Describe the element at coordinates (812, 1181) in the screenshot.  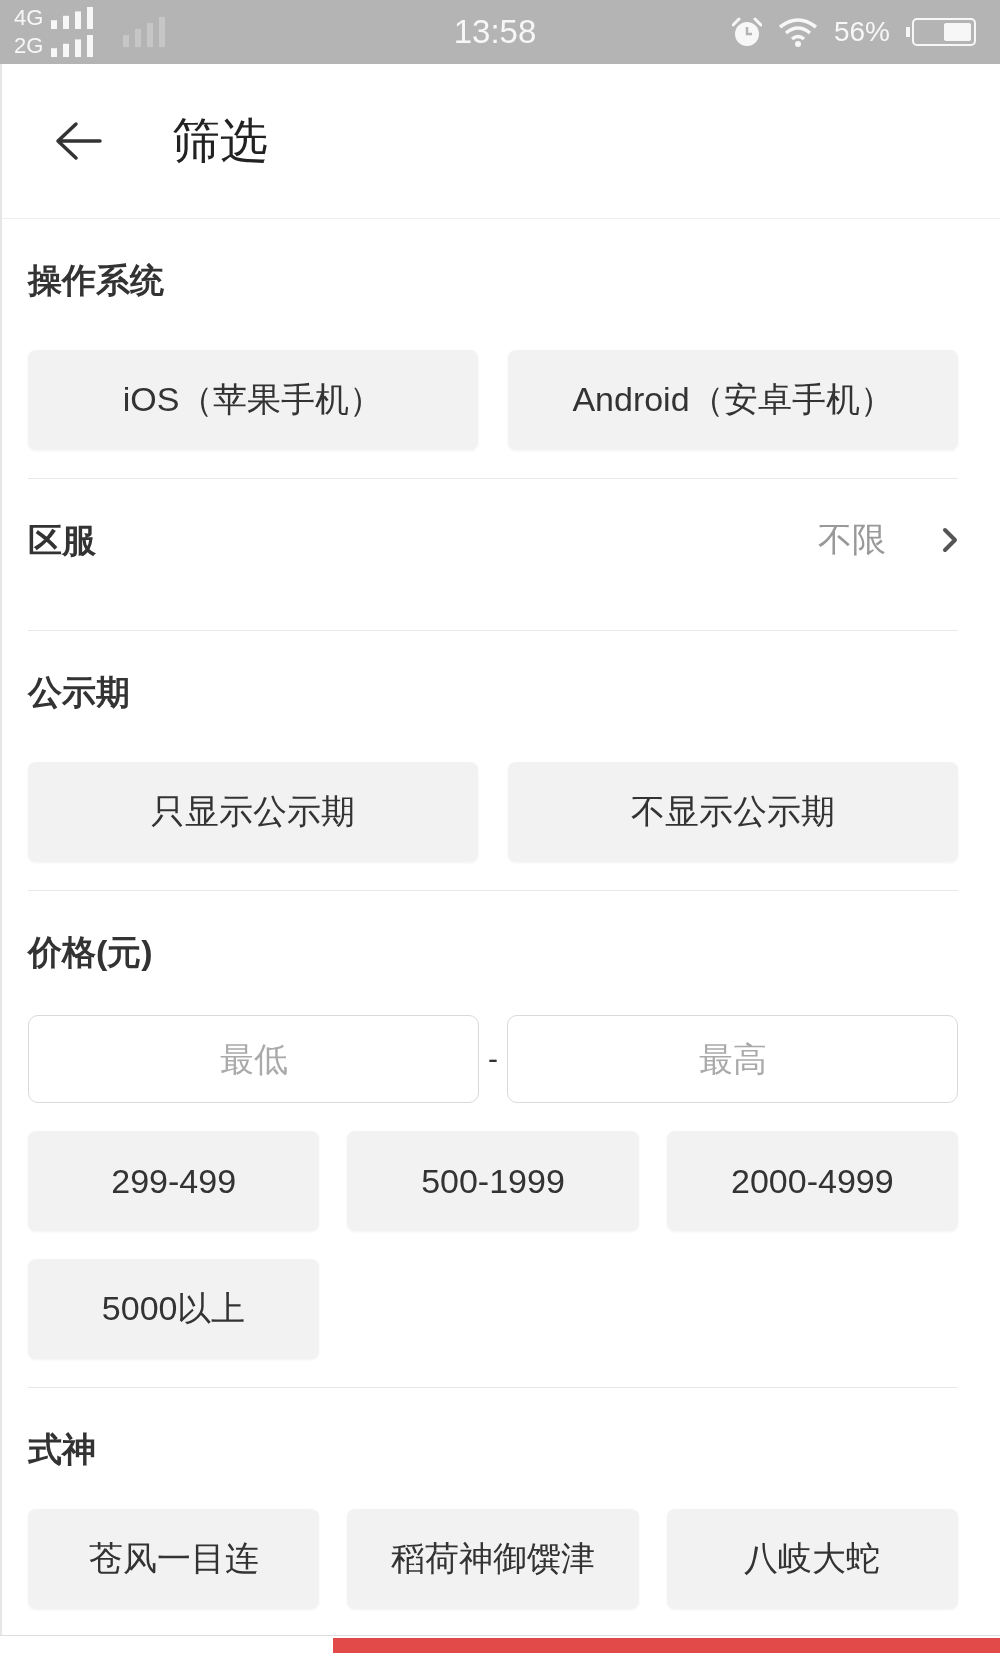
I see `filter-option-button: 2000-4999` at that location.